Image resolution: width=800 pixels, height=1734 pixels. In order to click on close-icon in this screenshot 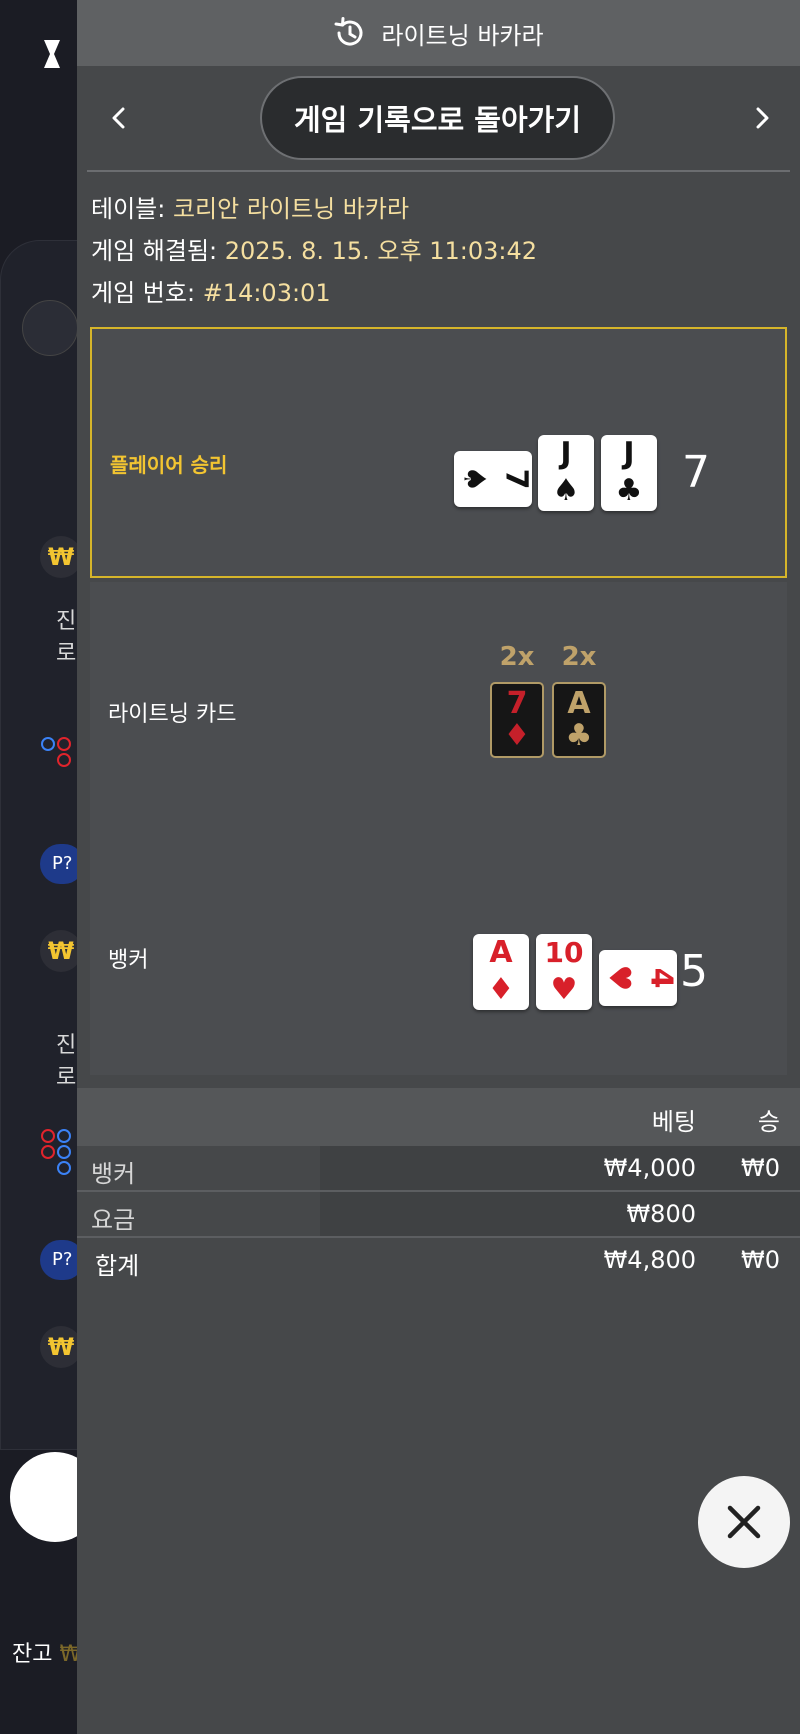, I will do `click(744, 1522)`.